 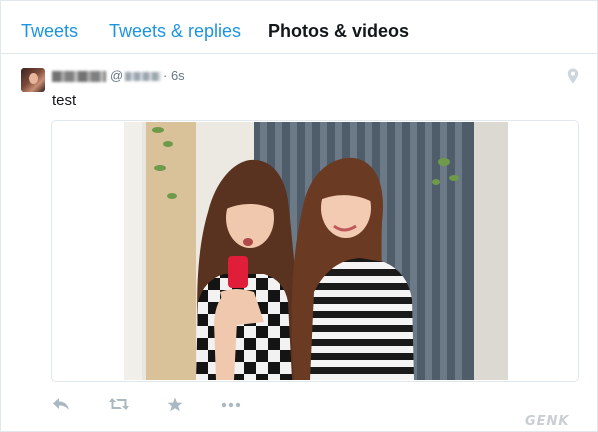 What do you see at coordinates (573, 76) in the screenshot?
I see `map-pin-icon` at bounding box center [573, 76].